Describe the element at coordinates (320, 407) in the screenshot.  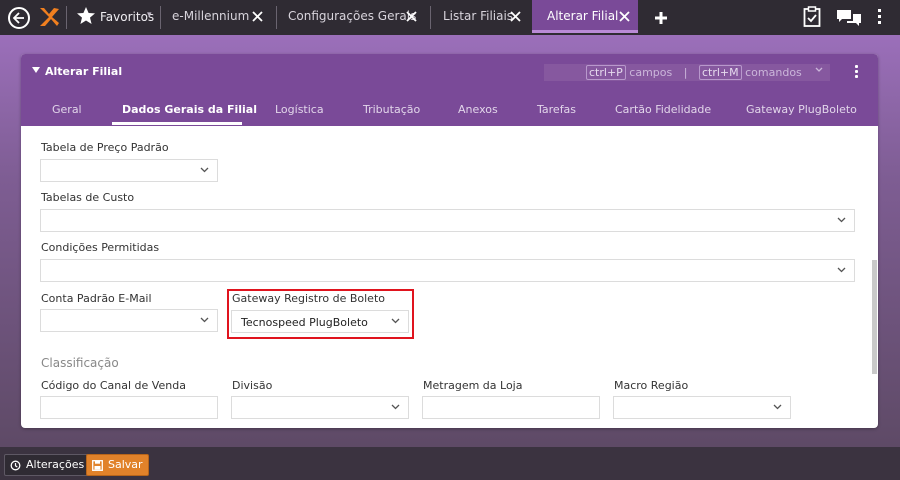
I see `divisao-select` at that location.